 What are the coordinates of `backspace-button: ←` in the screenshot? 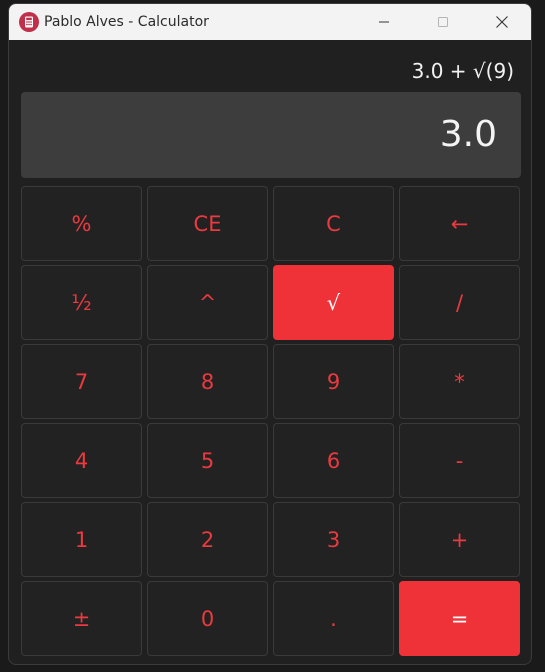 It's located at (459, 223).